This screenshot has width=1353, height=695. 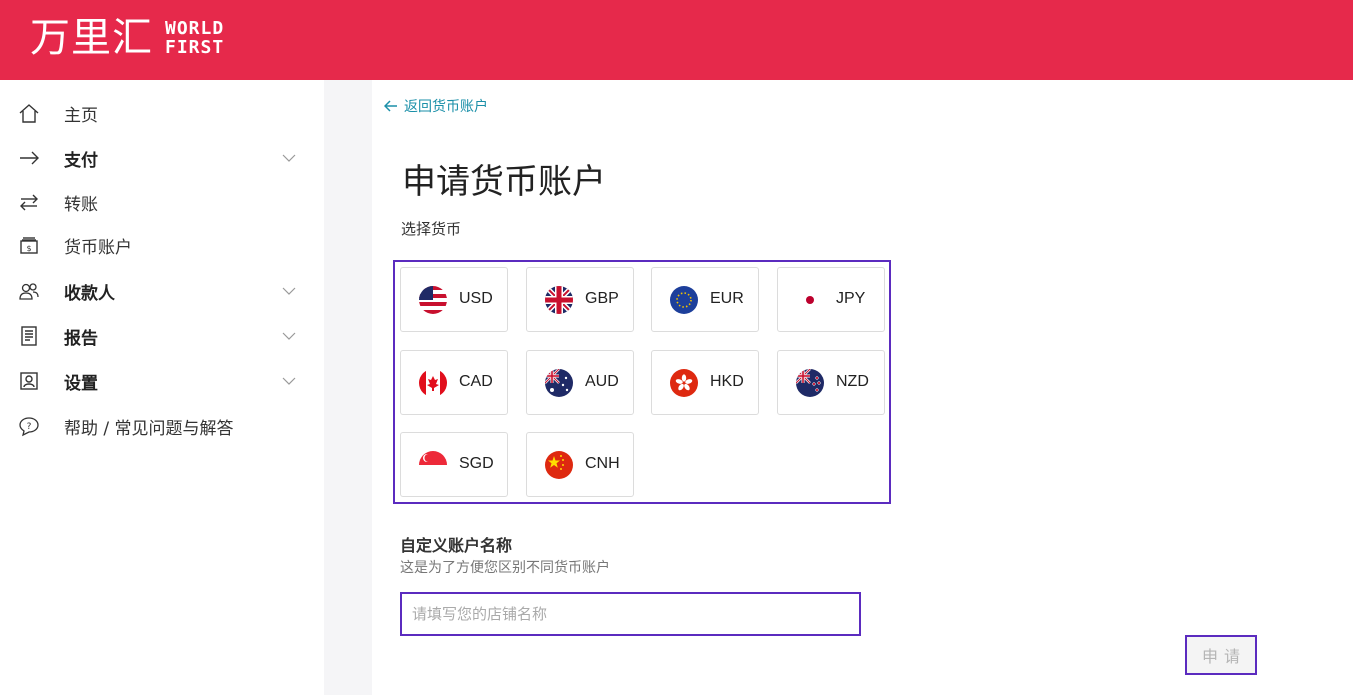 I want to click on brand-name-cn: 万里汇, so click(x=91, y=38).